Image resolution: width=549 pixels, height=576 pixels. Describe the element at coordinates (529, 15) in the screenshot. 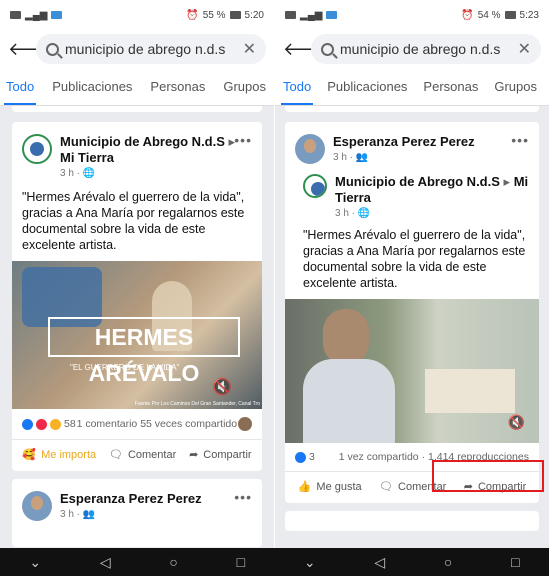

I see `status-time: 5:23` at that location.